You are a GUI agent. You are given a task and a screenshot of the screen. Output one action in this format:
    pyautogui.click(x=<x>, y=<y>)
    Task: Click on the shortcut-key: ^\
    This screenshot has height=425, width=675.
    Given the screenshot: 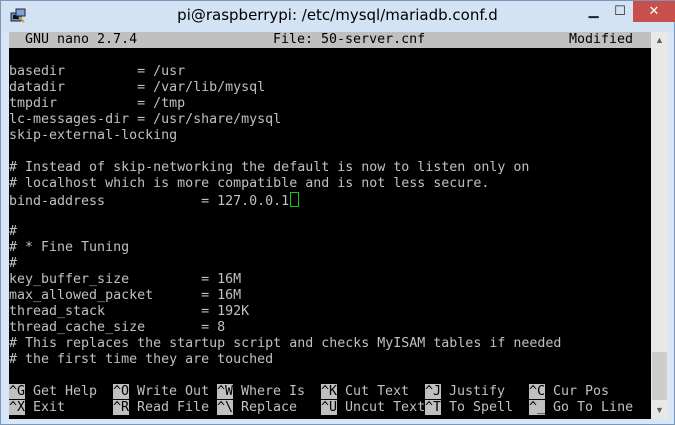 What is the action you would take?
    pyautogui.click(x=225, y=407)
    